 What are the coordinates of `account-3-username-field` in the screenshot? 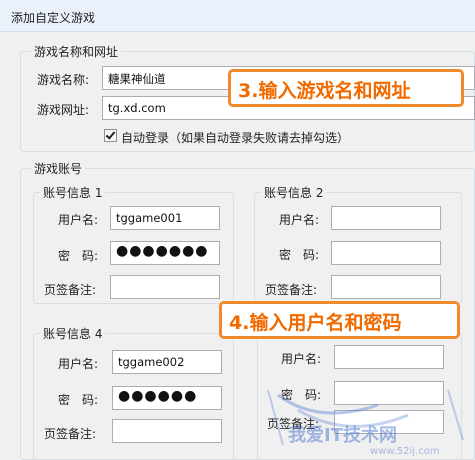 It's located at (389, 357).